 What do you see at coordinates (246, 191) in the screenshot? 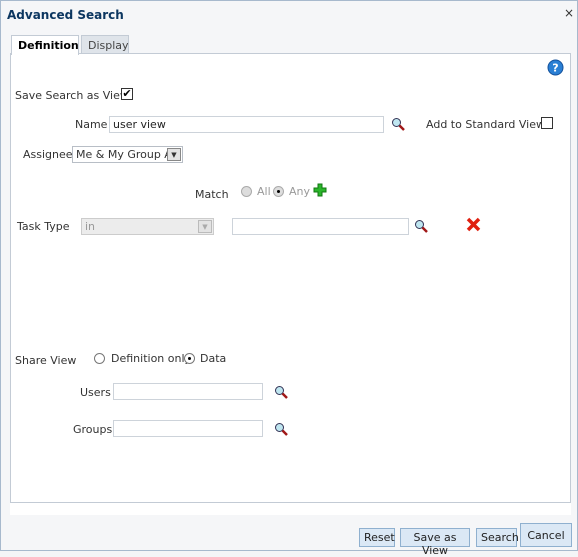
I see `match-all-radio` at bounding box center [246, 191].